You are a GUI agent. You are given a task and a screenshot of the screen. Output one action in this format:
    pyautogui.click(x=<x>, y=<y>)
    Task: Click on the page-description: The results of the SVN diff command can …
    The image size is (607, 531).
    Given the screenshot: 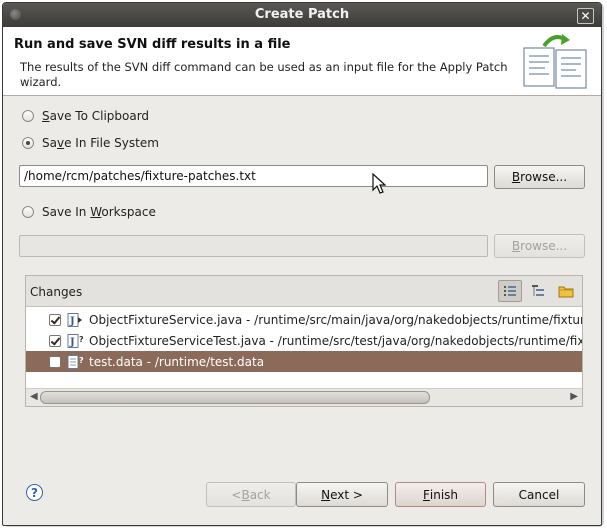 What is the action you would take?
    pyautogui.click(x=264, y=74)
    